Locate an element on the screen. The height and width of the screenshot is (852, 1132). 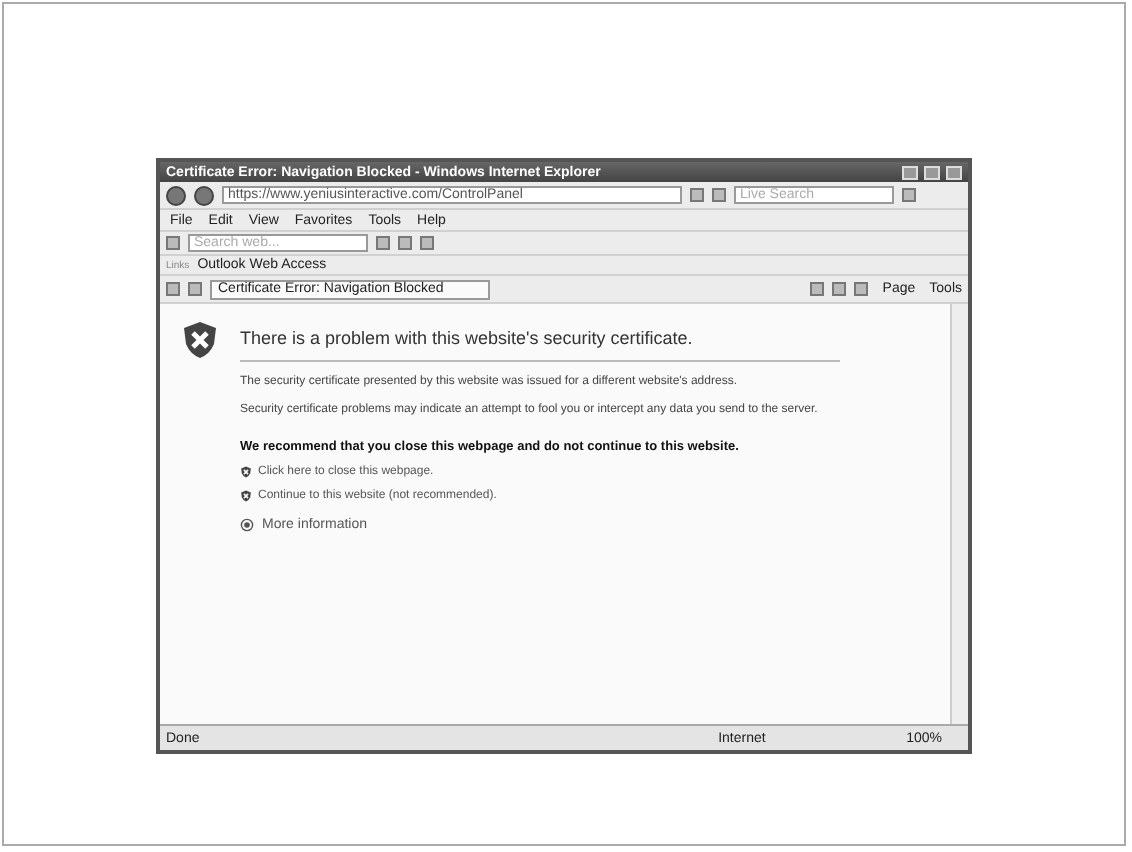
scrollbar is located at coordinates (959, 514).